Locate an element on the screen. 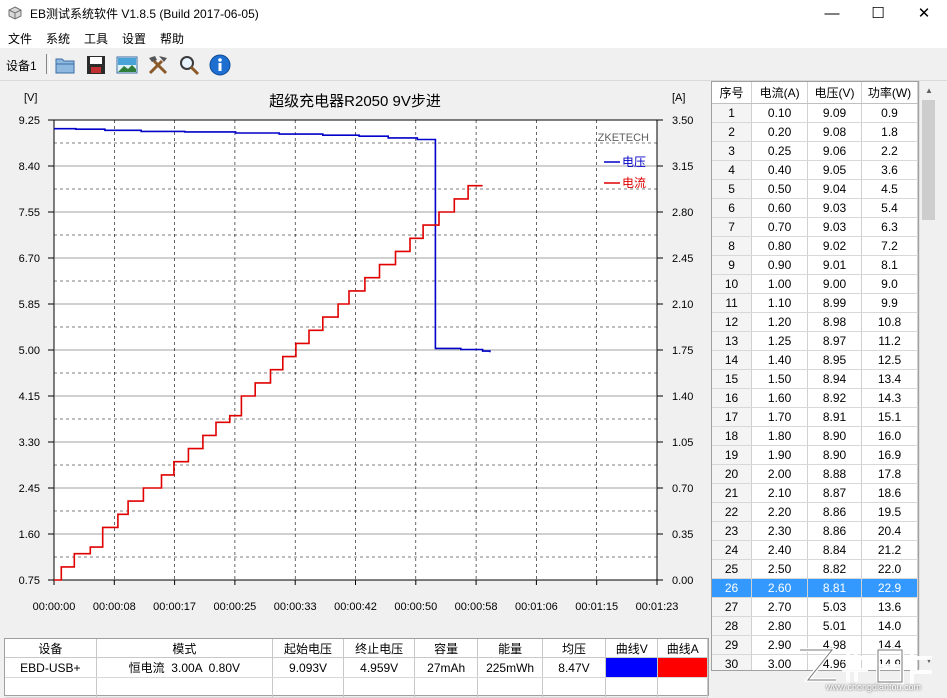 This screenshot has width=947, height=698. table-row: 24 2.40 8.84 21.2 is located at coordinates (815, 550).